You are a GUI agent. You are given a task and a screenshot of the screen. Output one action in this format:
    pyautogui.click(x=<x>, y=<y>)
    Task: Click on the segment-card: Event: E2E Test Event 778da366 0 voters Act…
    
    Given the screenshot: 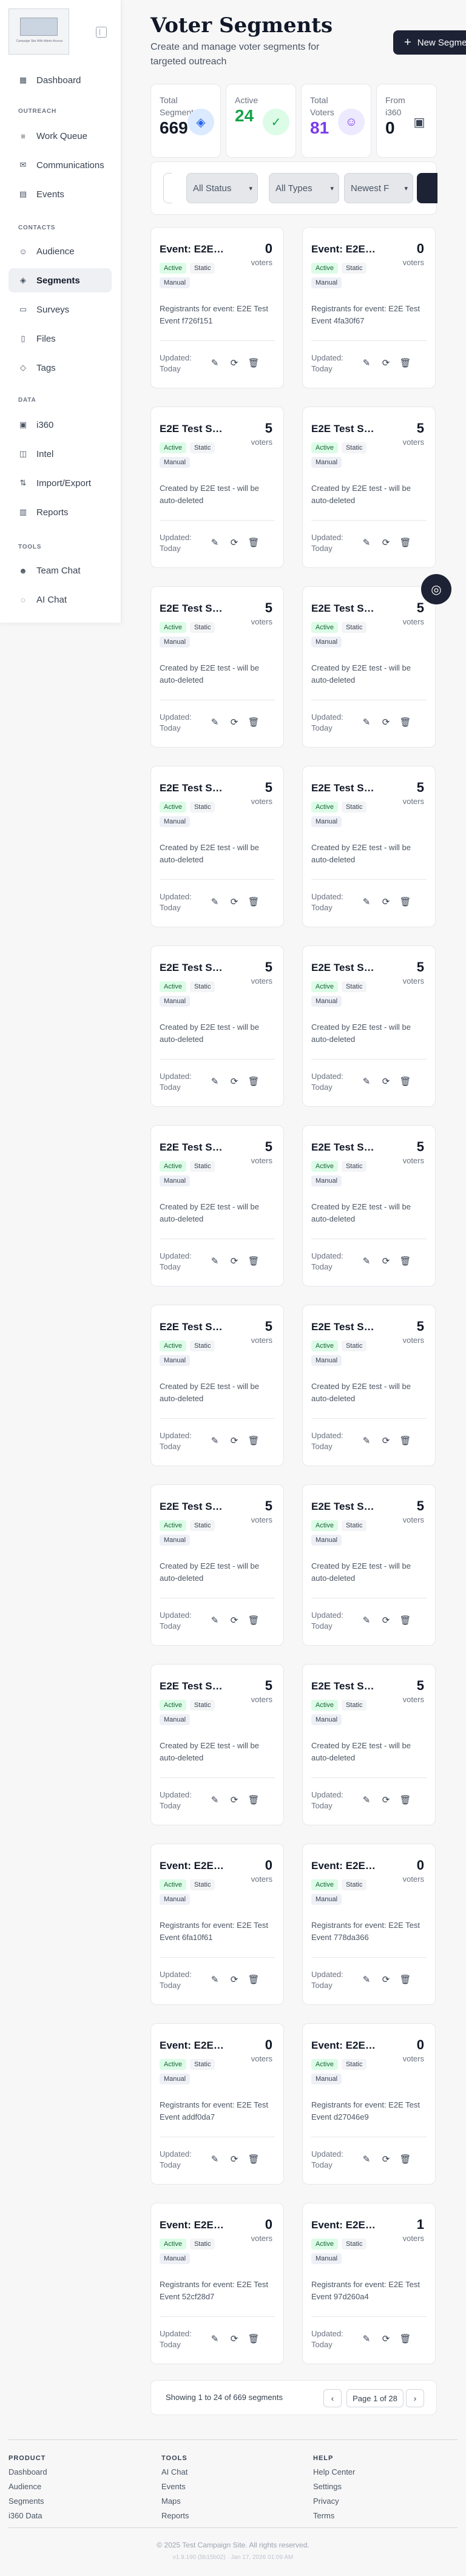 What is the action you would take?
    pyautogui.click(x=369, y=1924)
    